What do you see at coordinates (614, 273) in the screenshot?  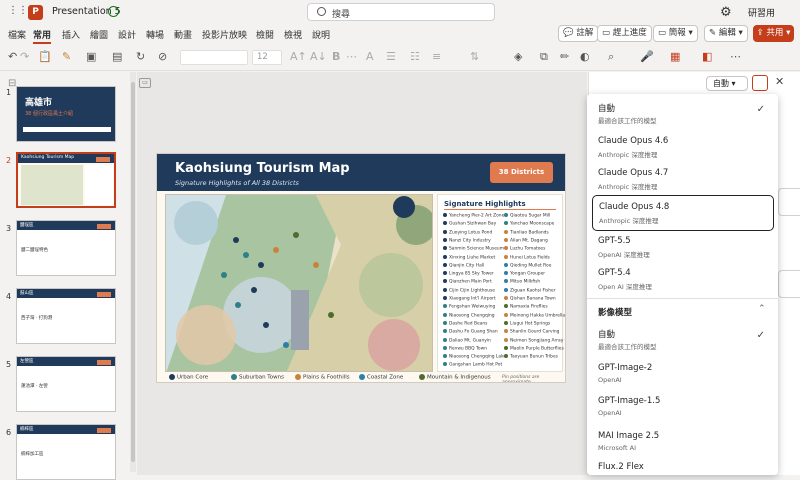 I see `option-name: GPT-5.4` at bounding box center [614, 273].